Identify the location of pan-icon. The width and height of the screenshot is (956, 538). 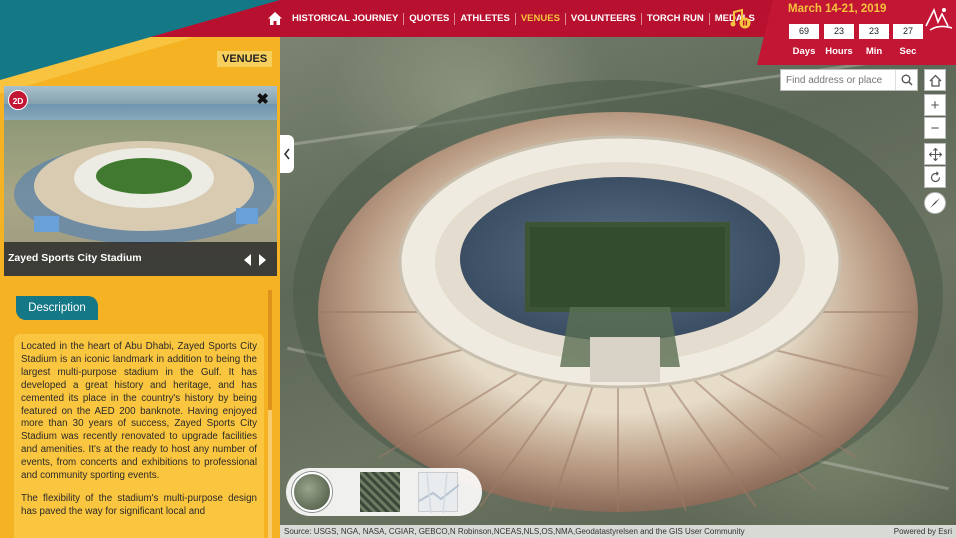
(935, 154).